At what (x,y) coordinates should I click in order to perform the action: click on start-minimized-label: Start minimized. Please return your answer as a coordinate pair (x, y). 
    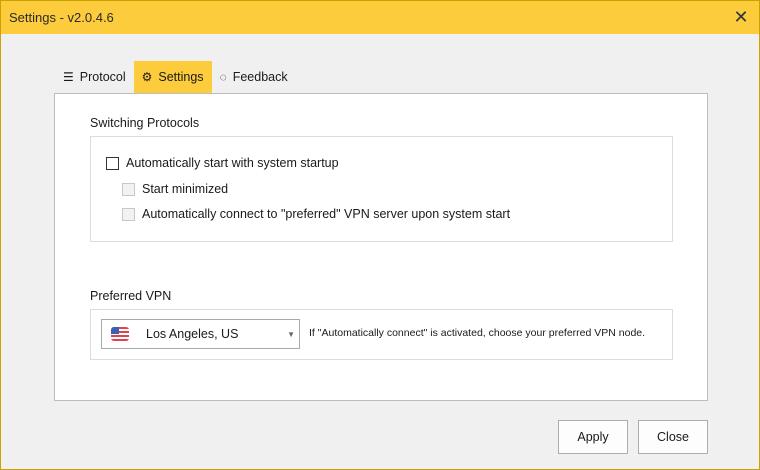
    Looking at the image, I should click on (185, 189).